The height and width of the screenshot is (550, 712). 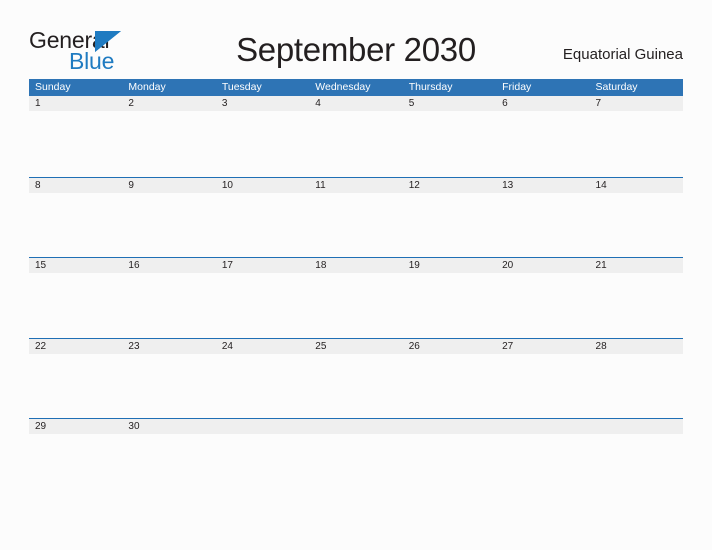 What do you see at coordinates (262, 185) in the screenshot?
I see `day-number: 10` at bounding box center [262, 185].